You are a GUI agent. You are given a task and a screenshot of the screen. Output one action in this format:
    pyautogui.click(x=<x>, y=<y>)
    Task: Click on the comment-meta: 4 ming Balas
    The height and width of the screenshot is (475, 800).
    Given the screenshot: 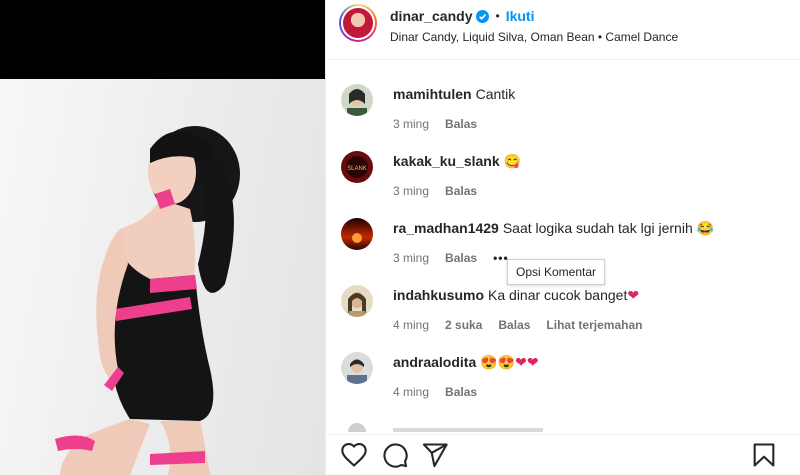 What is the action you would take?
    pyautogui.click(x=593, y=392)
    